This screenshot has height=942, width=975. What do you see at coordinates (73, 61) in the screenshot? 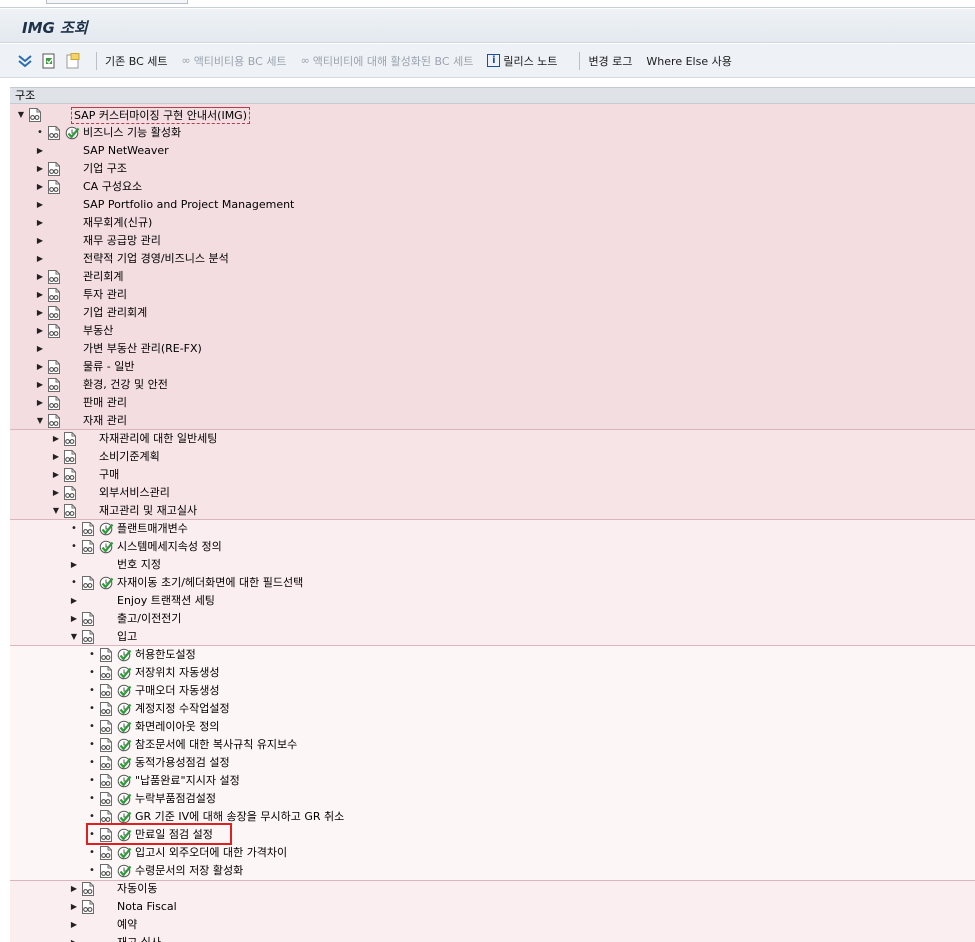
I see `note-icon` at bounding box center [73, 61].